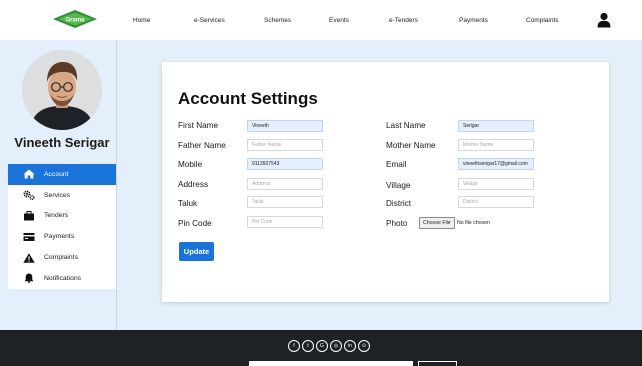 The image size is (642, 366). I want to click on sidebar-item-label: Services, so click(57, 195).